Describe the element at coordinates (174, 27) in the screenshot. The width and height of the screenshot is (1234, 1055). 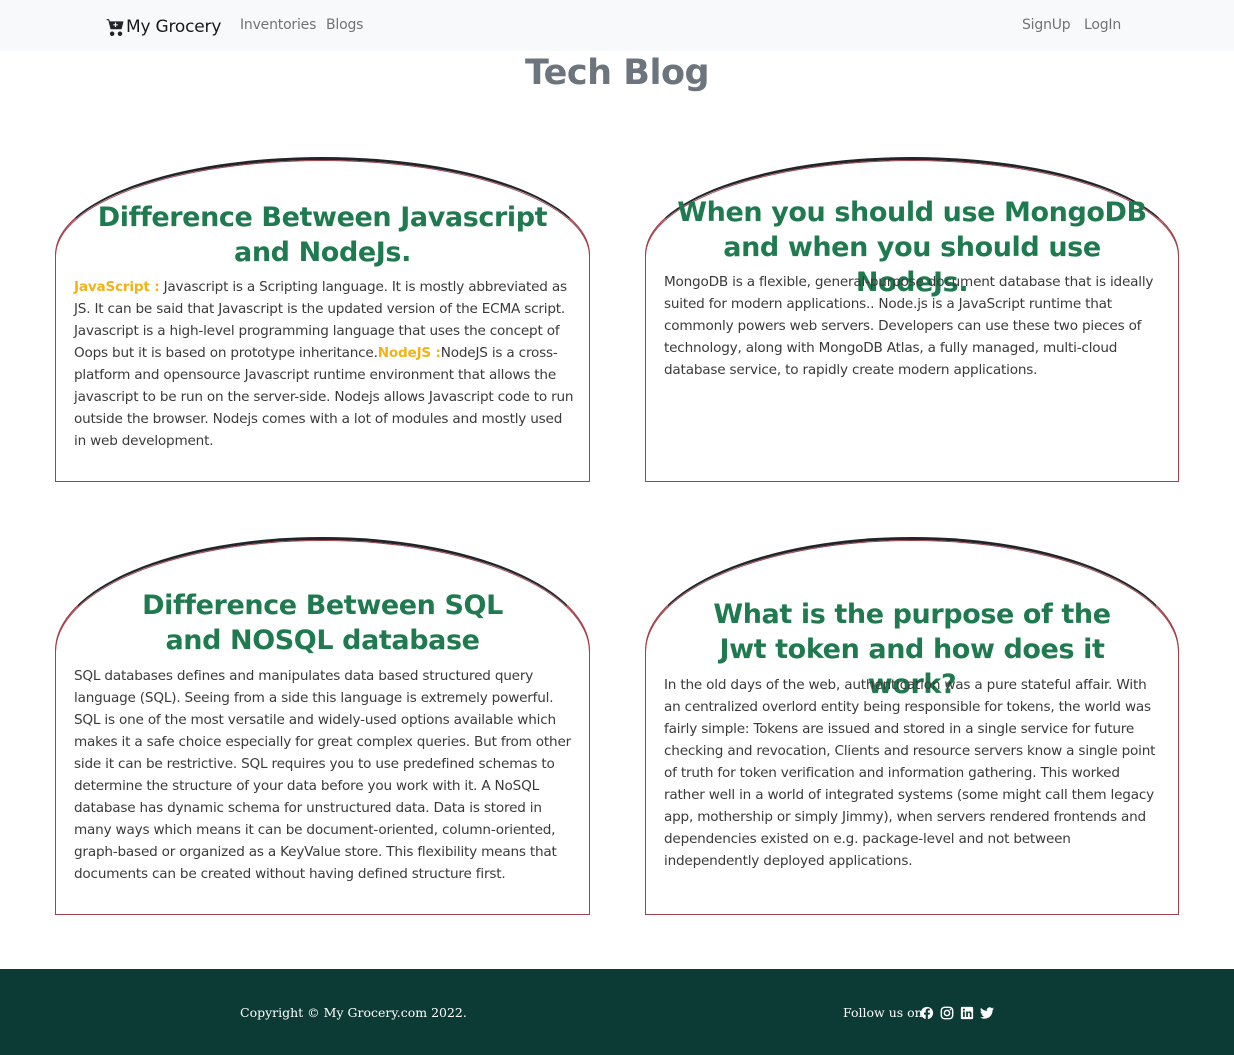
I see `brand-name: My Grocery` at that location.